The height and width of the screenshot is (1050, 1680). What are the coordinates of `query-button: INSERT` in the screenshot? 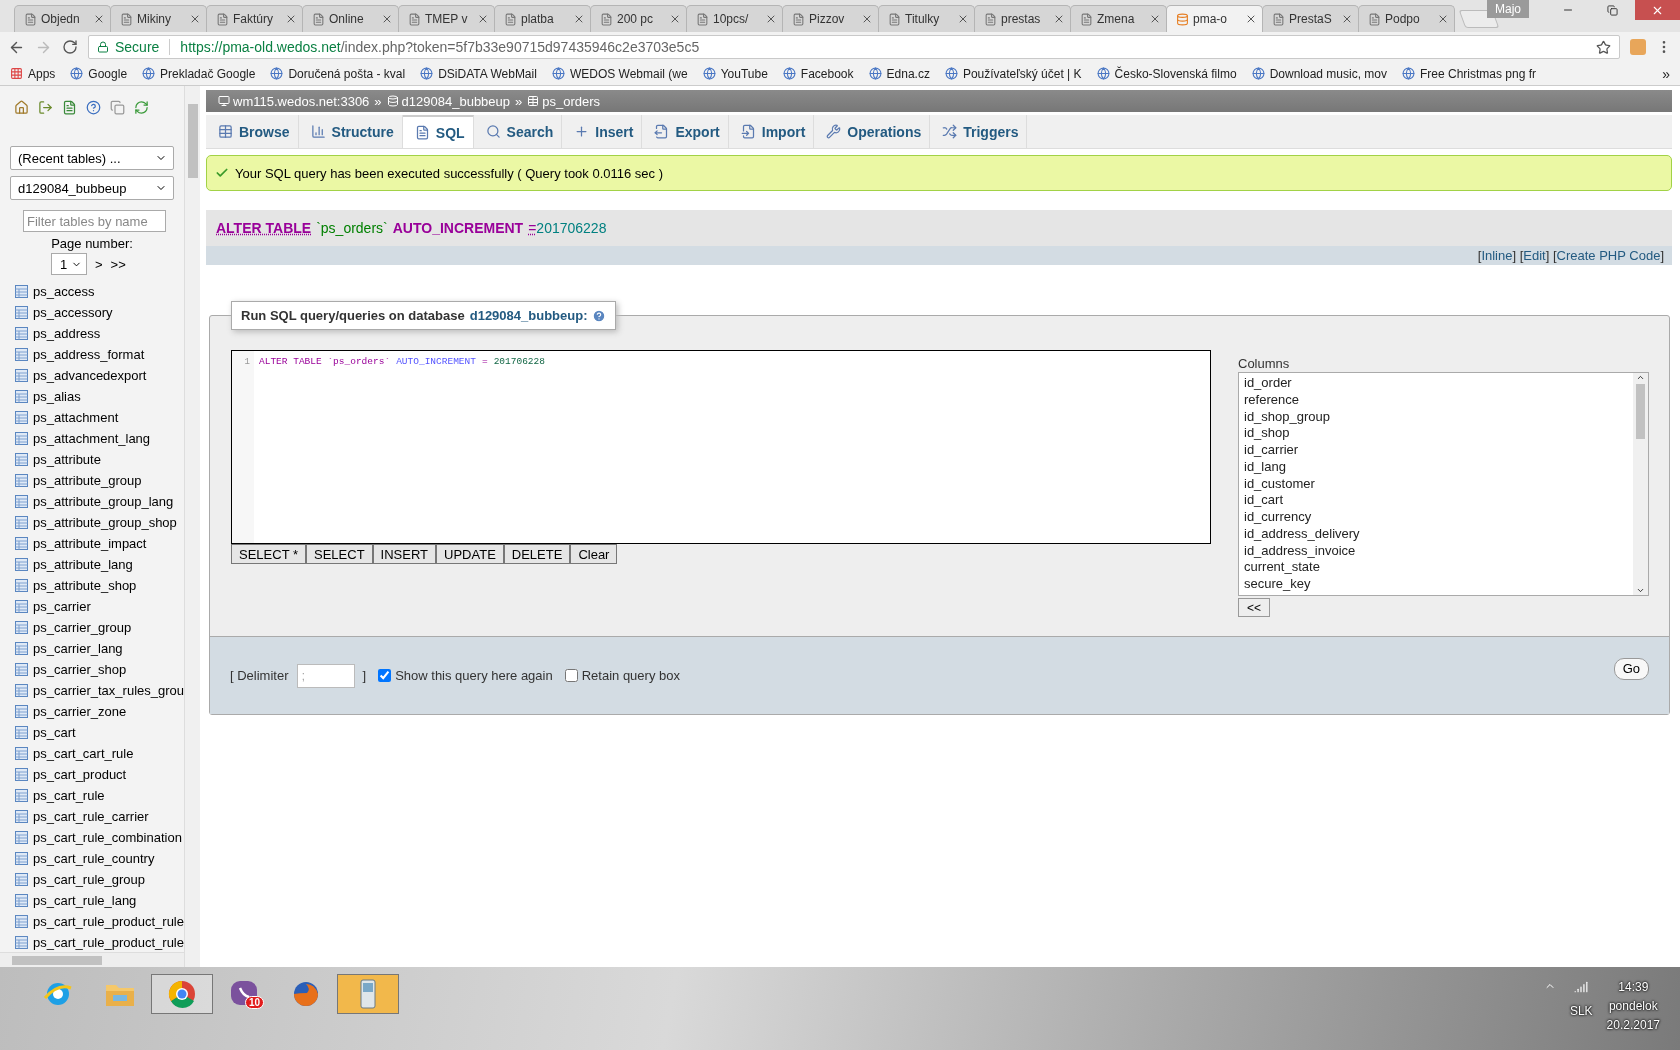 It's located at (404, 554).